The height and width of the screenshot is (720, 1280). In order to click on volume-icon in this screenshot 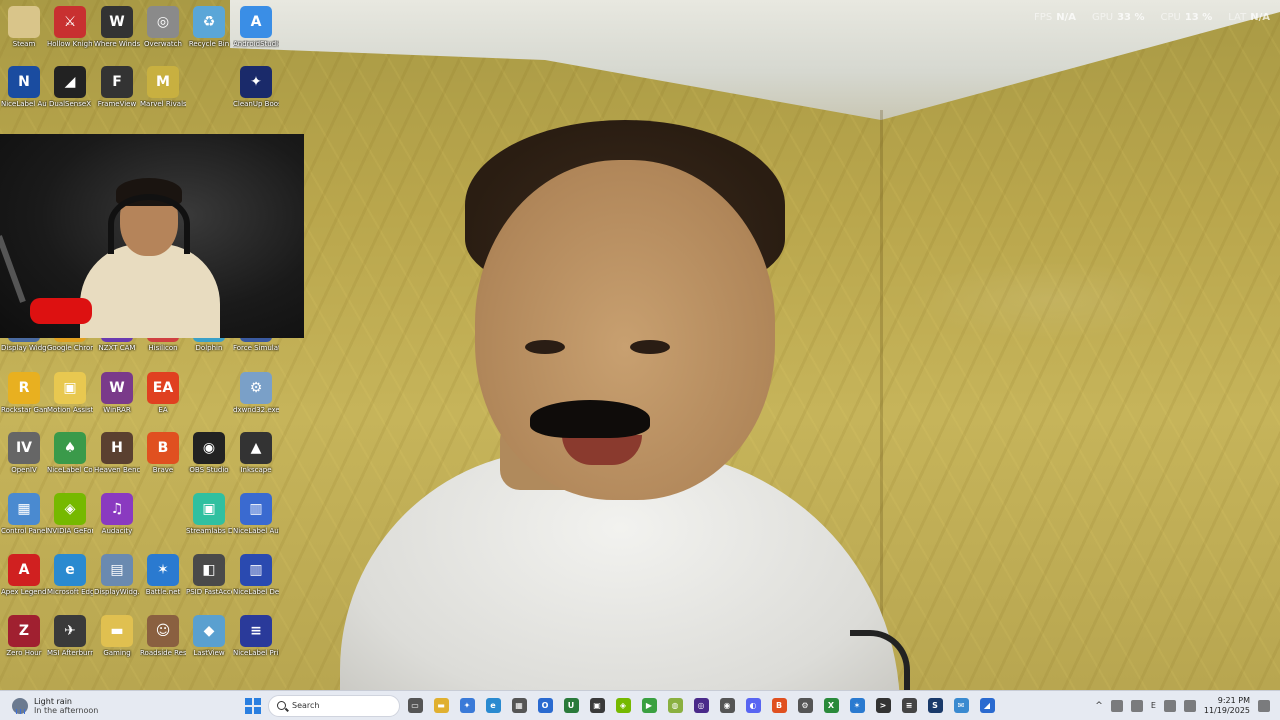, I will do `click(1189, 705)`.